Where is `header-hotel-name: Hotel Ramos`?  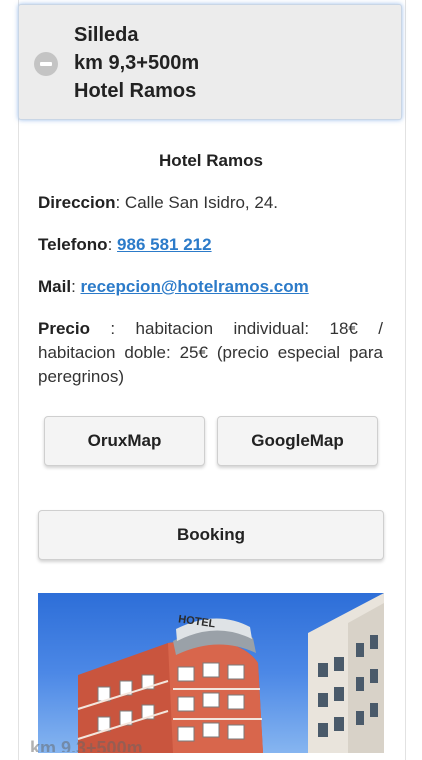 header-hotel-name: Hotel Ramos is located at coordinates (135, 91).